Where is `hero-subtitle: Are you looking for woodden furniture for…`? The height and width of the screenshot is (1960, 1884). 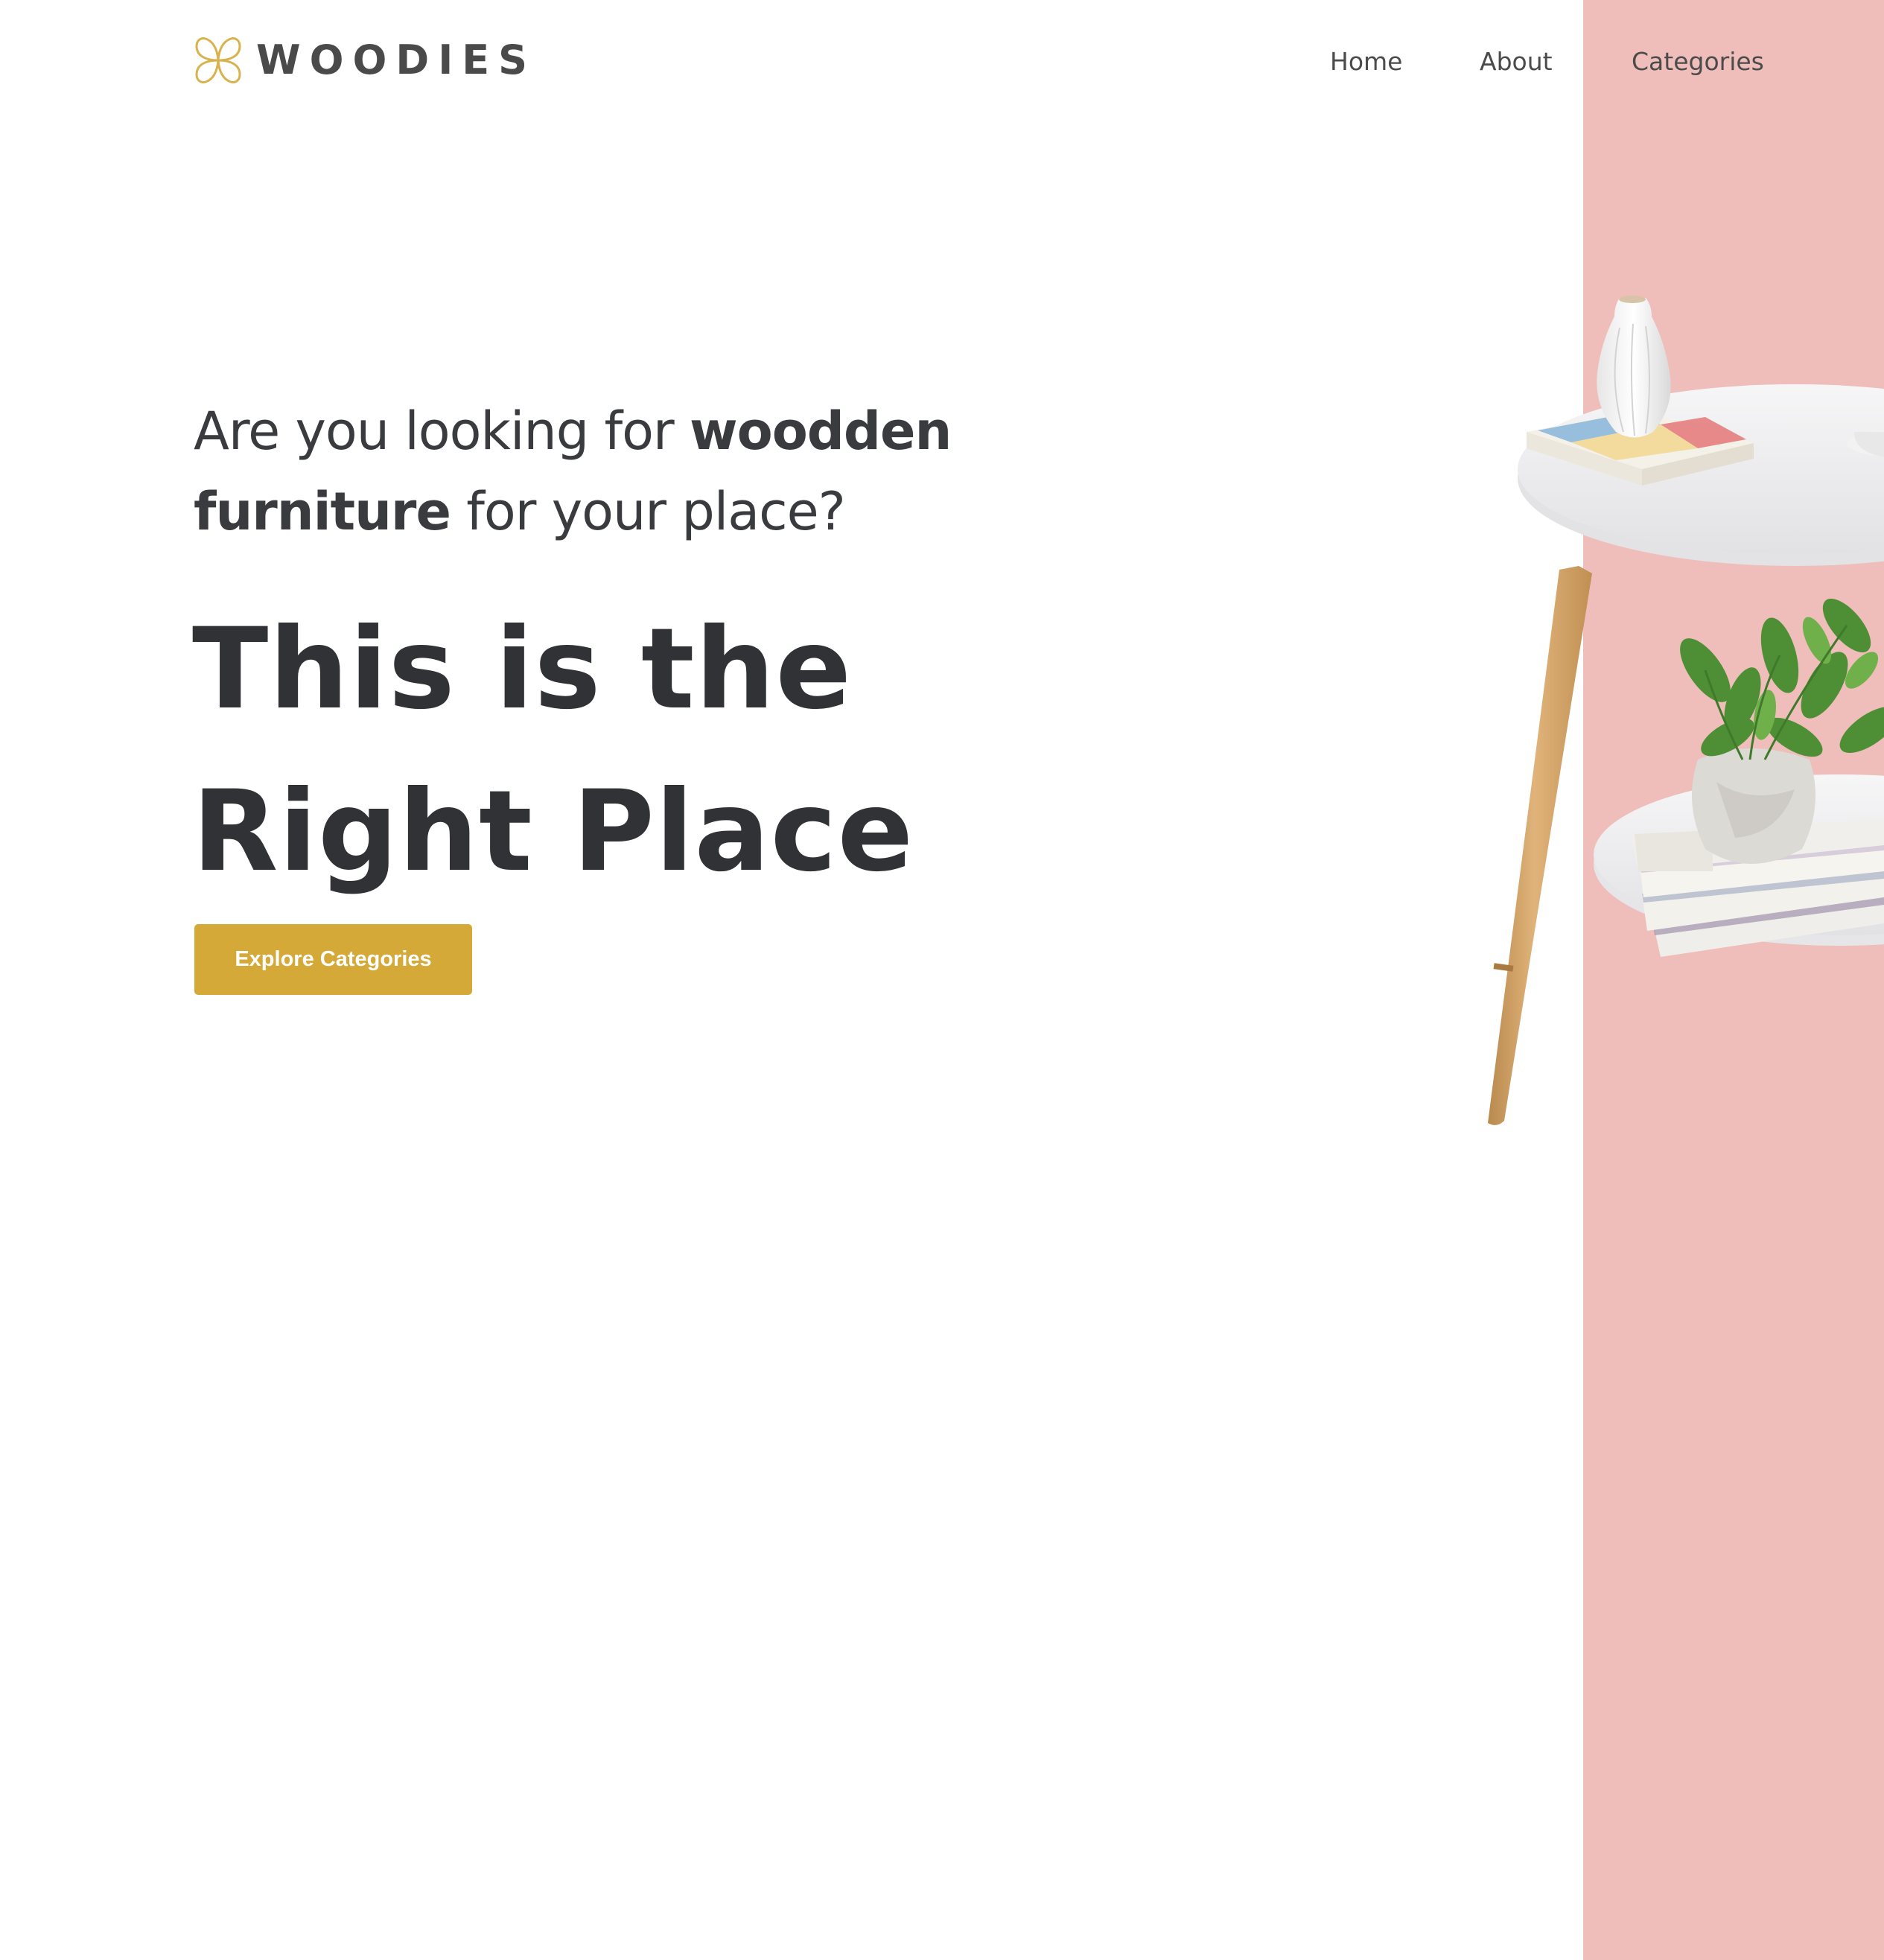
hero-subtitle: Are you looking for woodden furniture for… is located at coordinates (618, 471).